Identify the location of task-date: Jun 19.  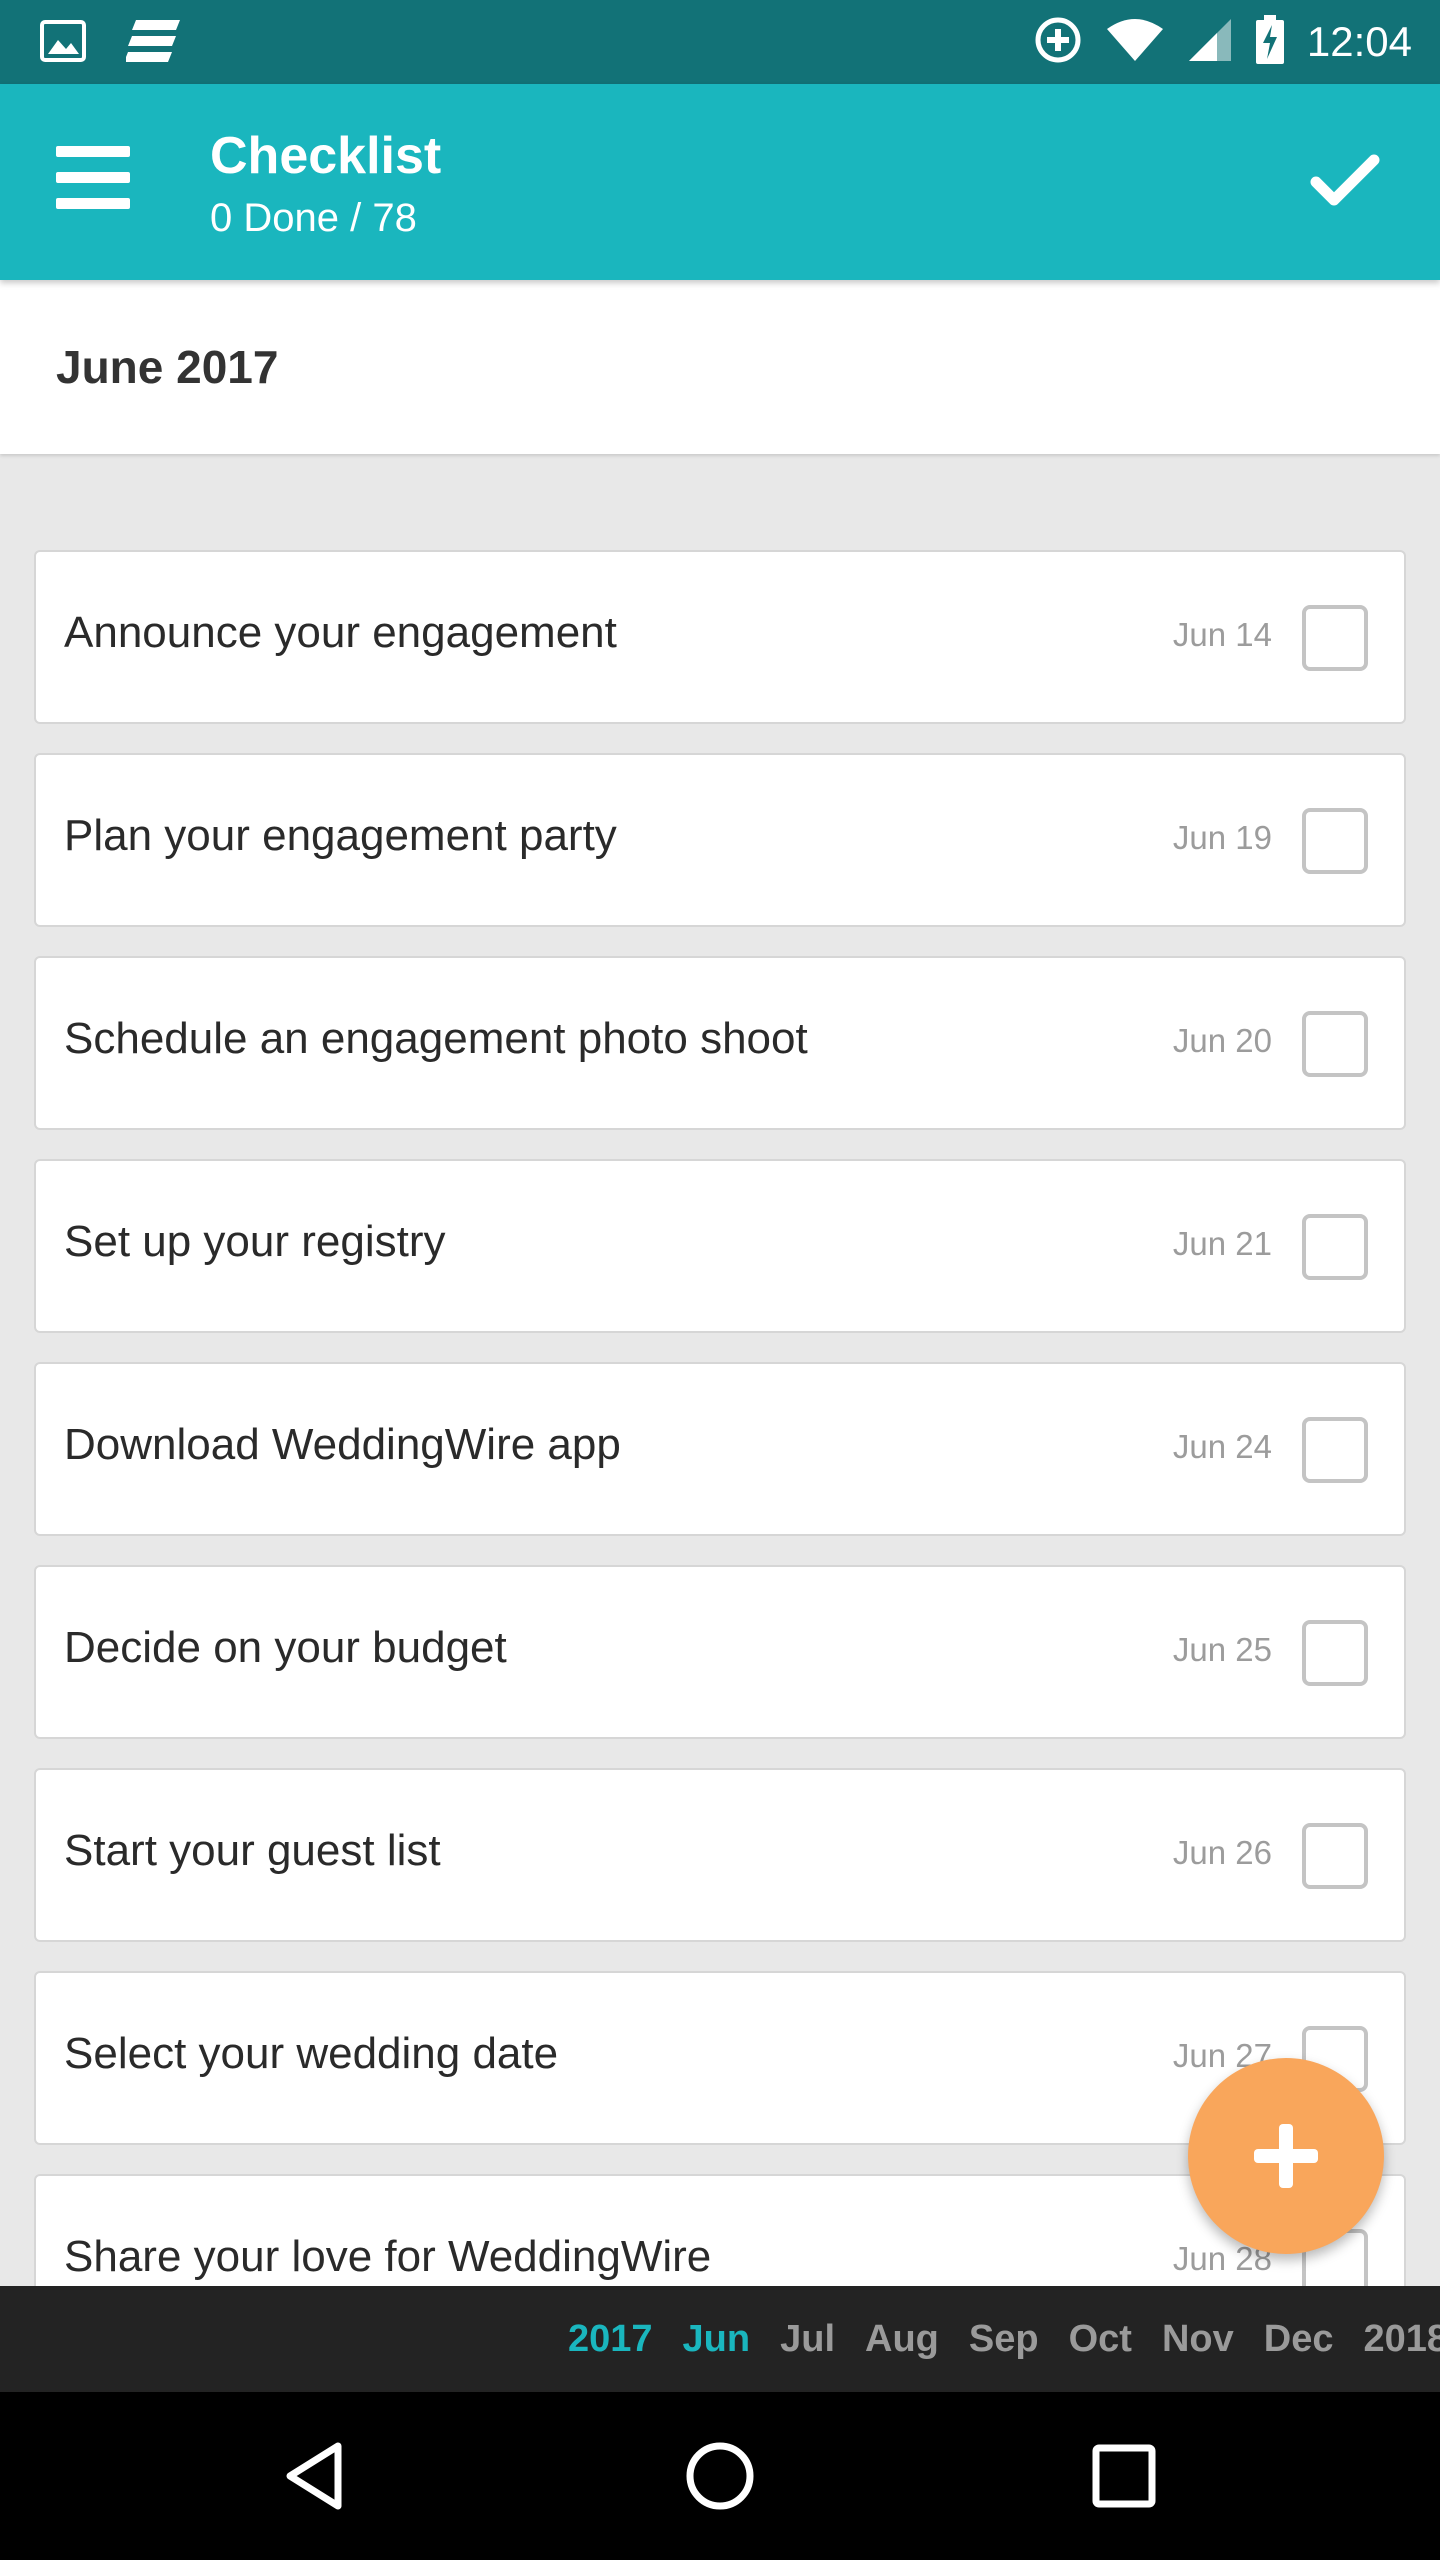
(1222, 837).